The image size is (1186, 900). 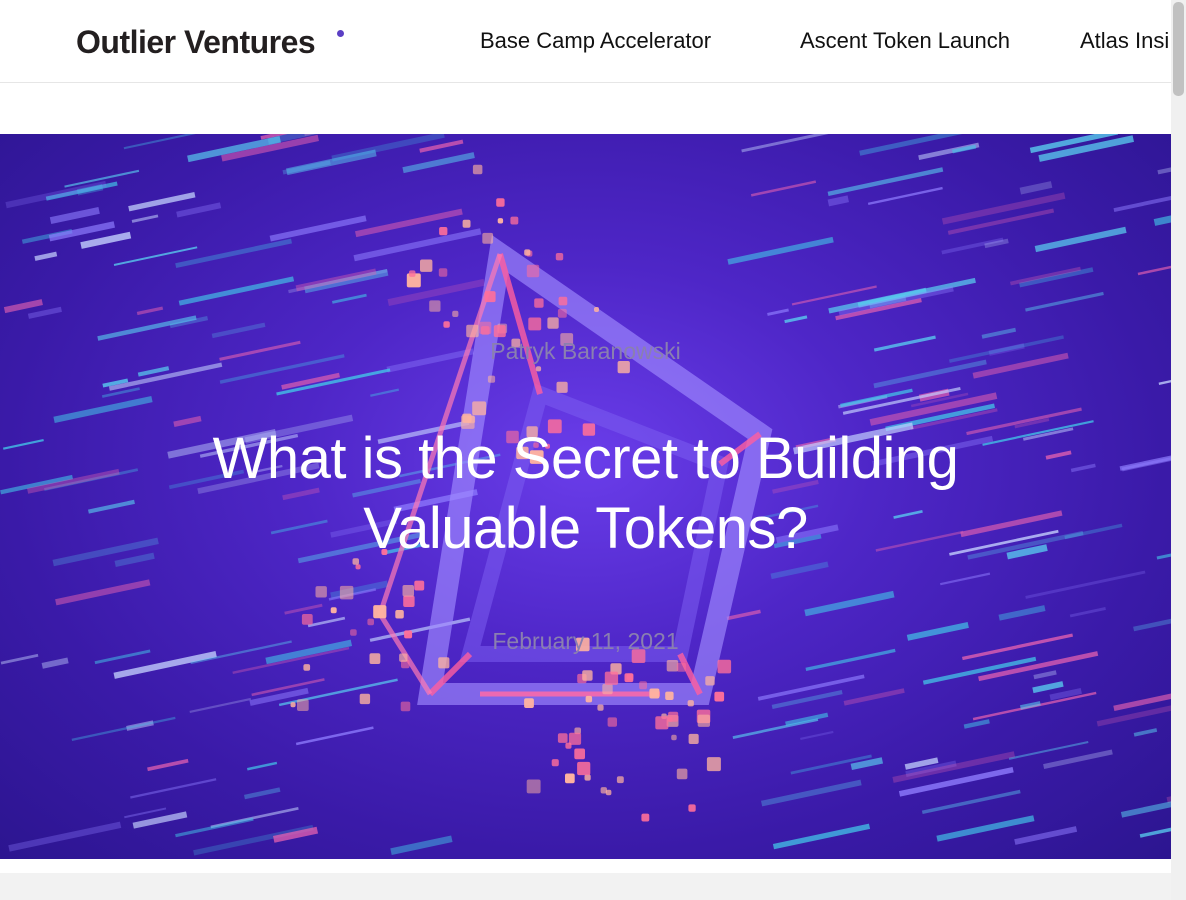 I want to click on scrollbar-thumb, so click(x=1178, y=49).